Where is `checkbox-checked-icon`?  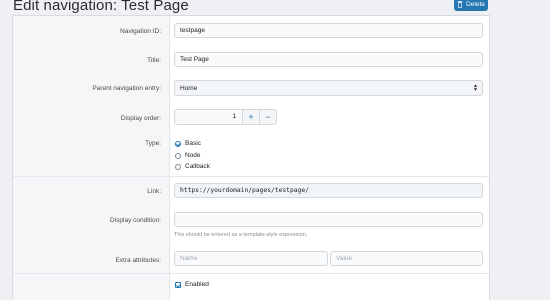 checkbox-checked-icon is located at coordinates (178, 284).